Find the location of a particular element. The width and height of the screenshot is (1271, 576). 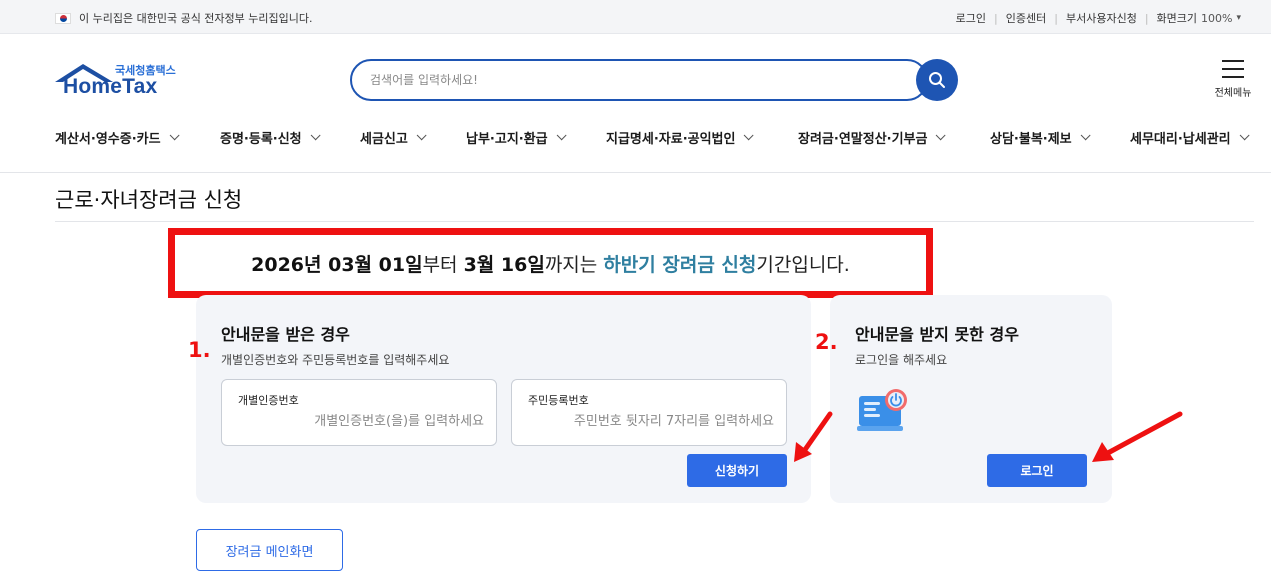

field-label: 개별인증번호 is located at coordinates (268, 400).